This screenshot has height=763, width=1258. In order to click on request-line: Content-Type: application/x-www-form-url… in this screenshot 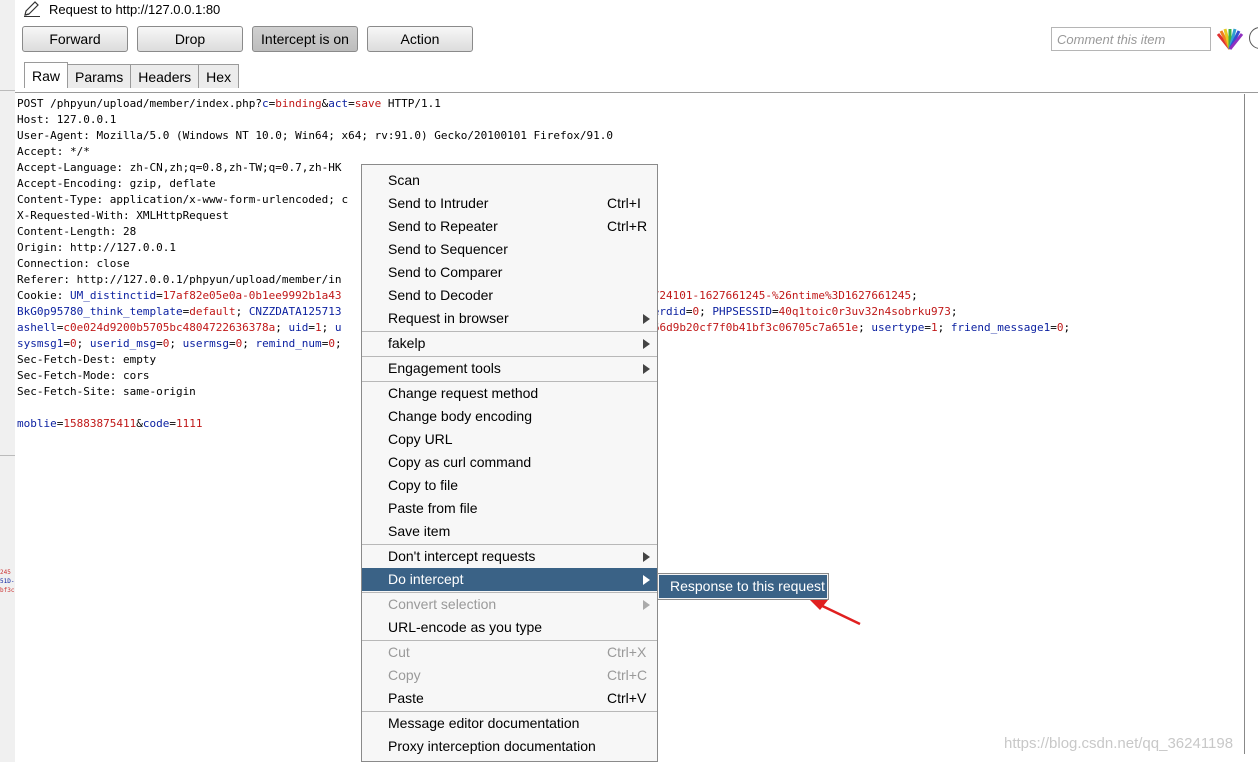, I will do `click(182, 200)`.